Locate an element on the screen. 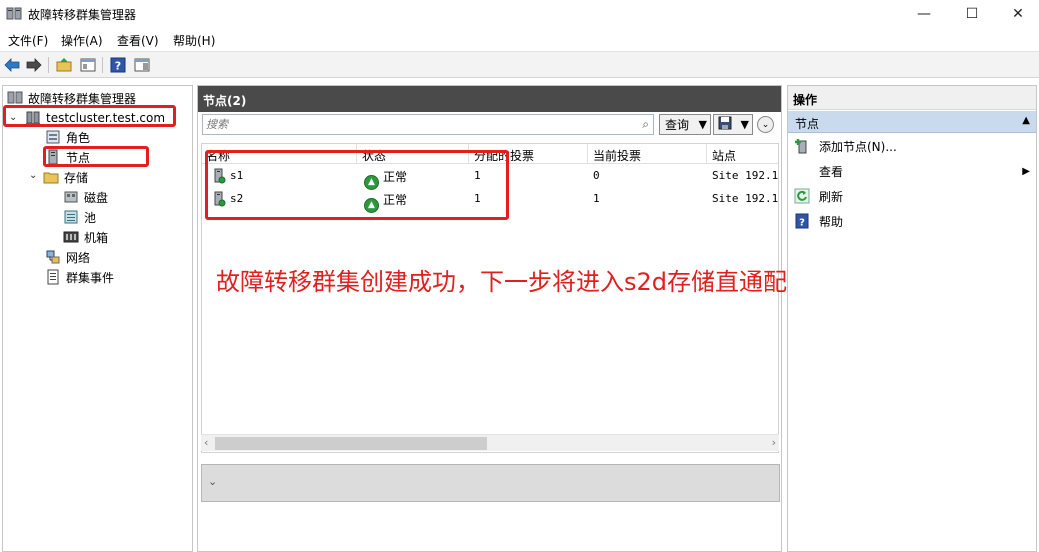 This screenshot has height=552, width=1039. actions-group-label: 节点 is located at coordinates (807, 124).